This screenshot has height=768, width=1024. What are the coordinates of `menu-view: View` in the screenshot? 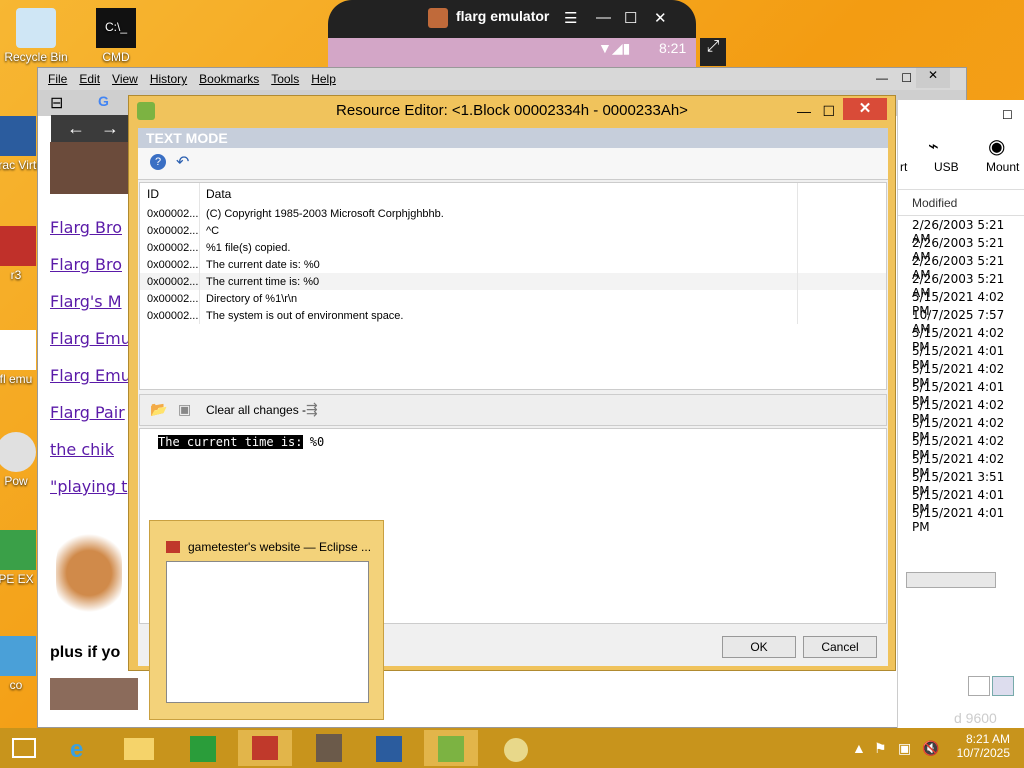 It's located at (125, 79).